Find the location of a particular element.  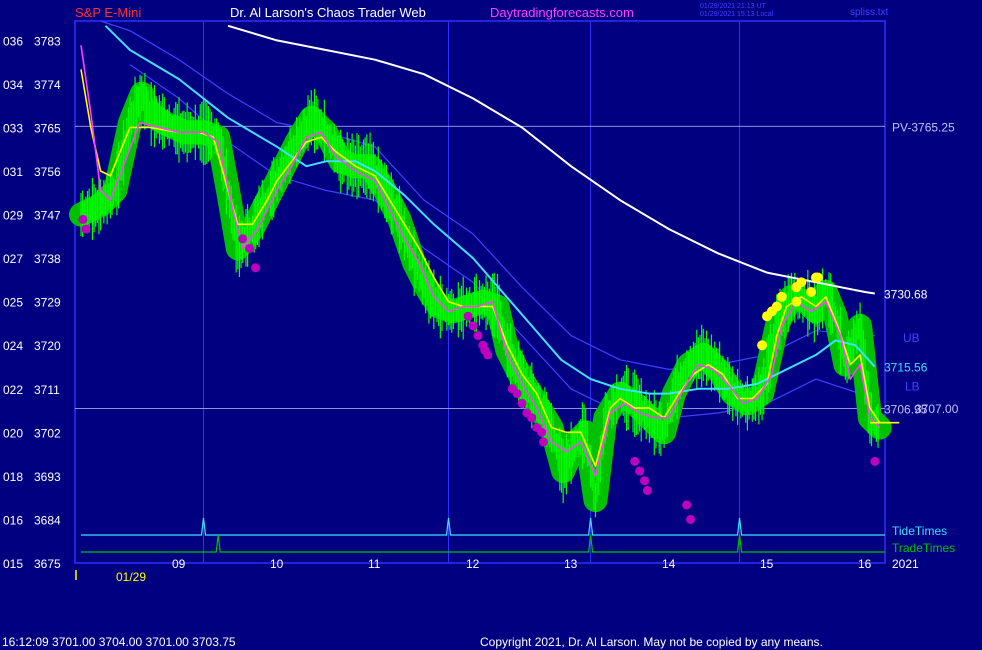

site-title: Daytradingforecasts.com is located at coordinates (562, 12).